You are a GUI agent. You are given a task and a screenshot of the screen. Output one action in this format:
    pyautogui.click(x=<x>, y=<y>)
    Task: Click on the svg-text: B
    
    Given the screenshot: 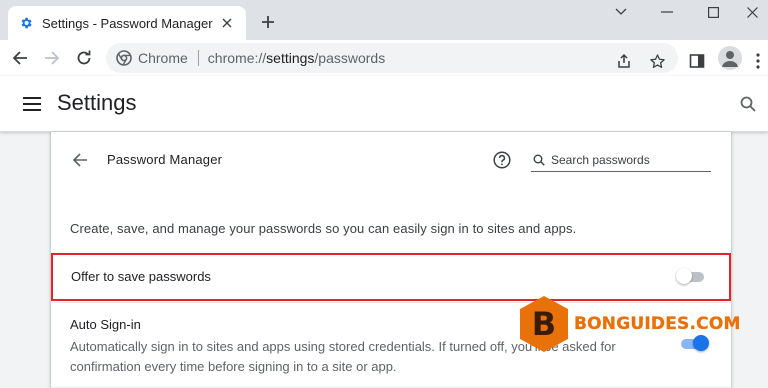 What is the action you would take?
    pyautogui.click(x=544, y=324)
    